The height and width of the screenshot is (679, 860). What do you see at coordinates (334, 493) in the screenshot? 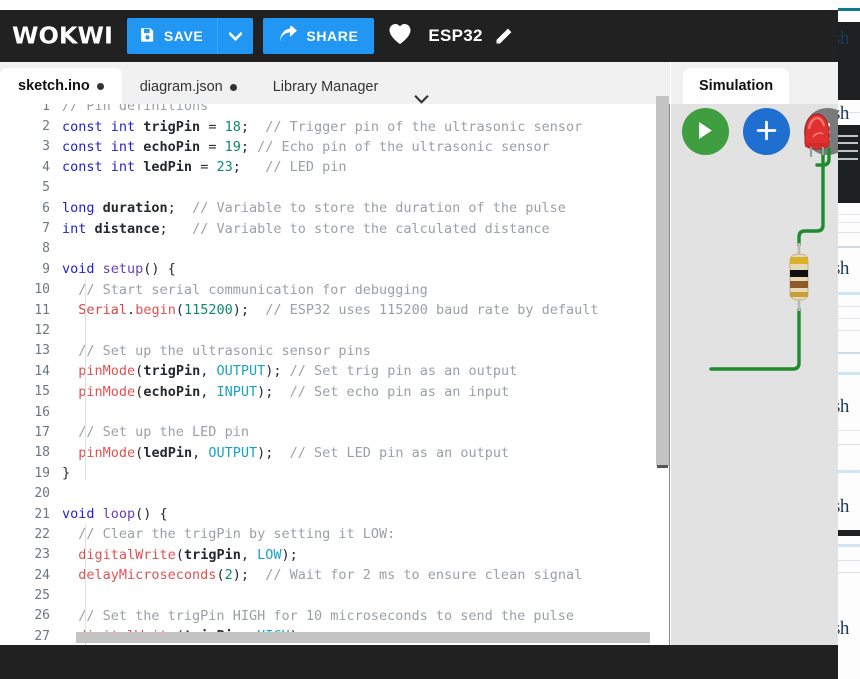
I see `code-line: 20` at bounding box center [334, 493].